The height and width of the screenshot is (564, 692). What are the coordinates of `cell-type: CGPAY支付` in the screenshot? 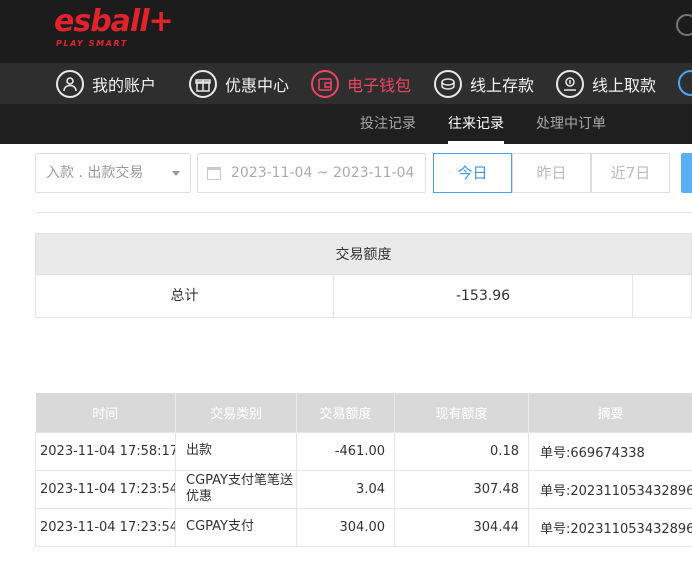 It's located at (236, 527).